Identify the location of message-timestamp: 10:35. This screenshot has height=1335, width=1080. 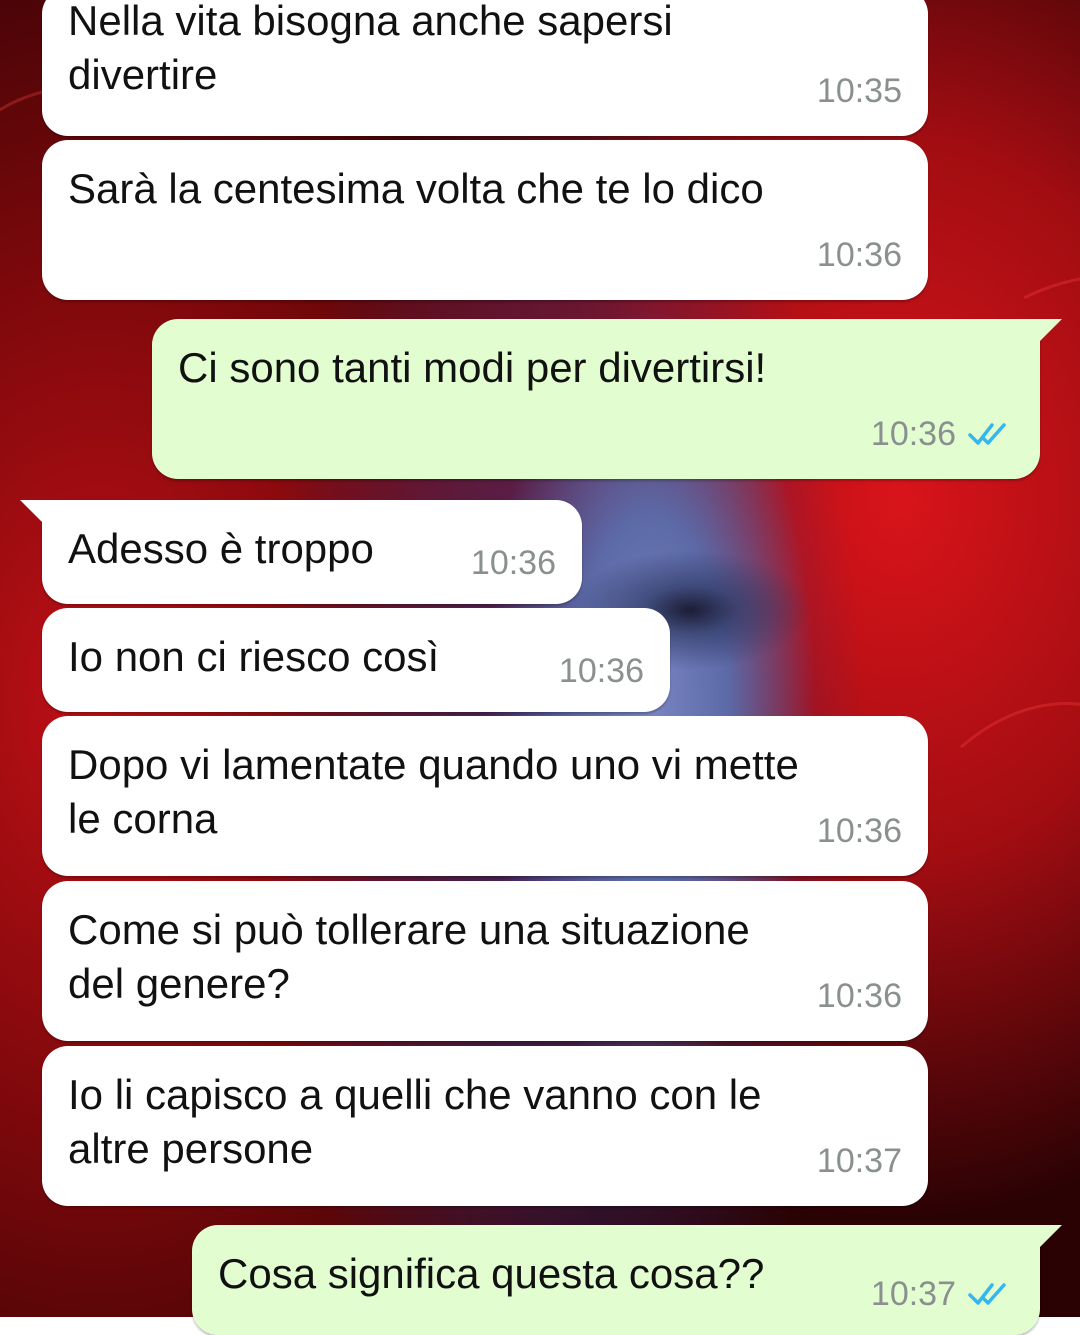
(859, 91).